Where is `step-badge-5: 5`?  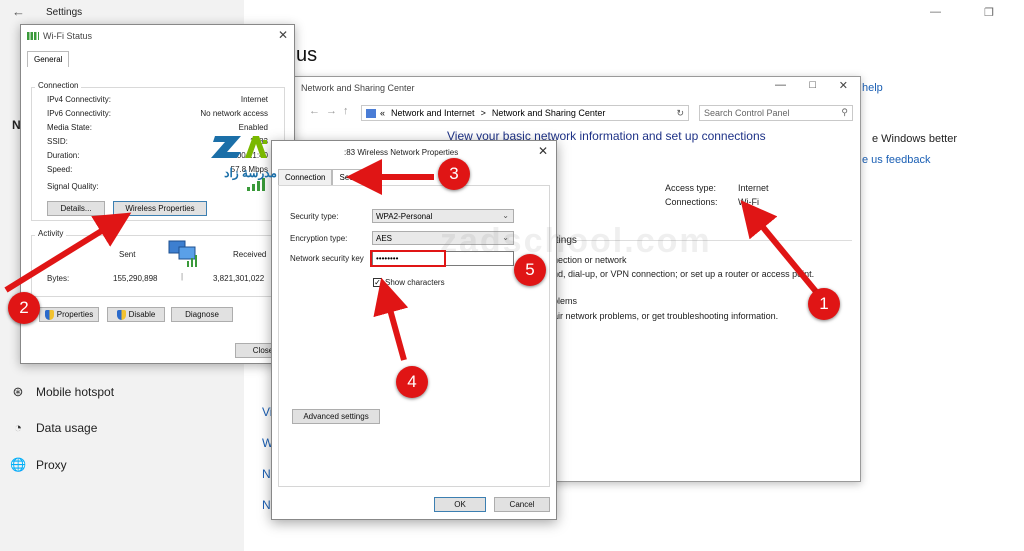
step-badge-5: 5 is located at coordinates (530, 270).